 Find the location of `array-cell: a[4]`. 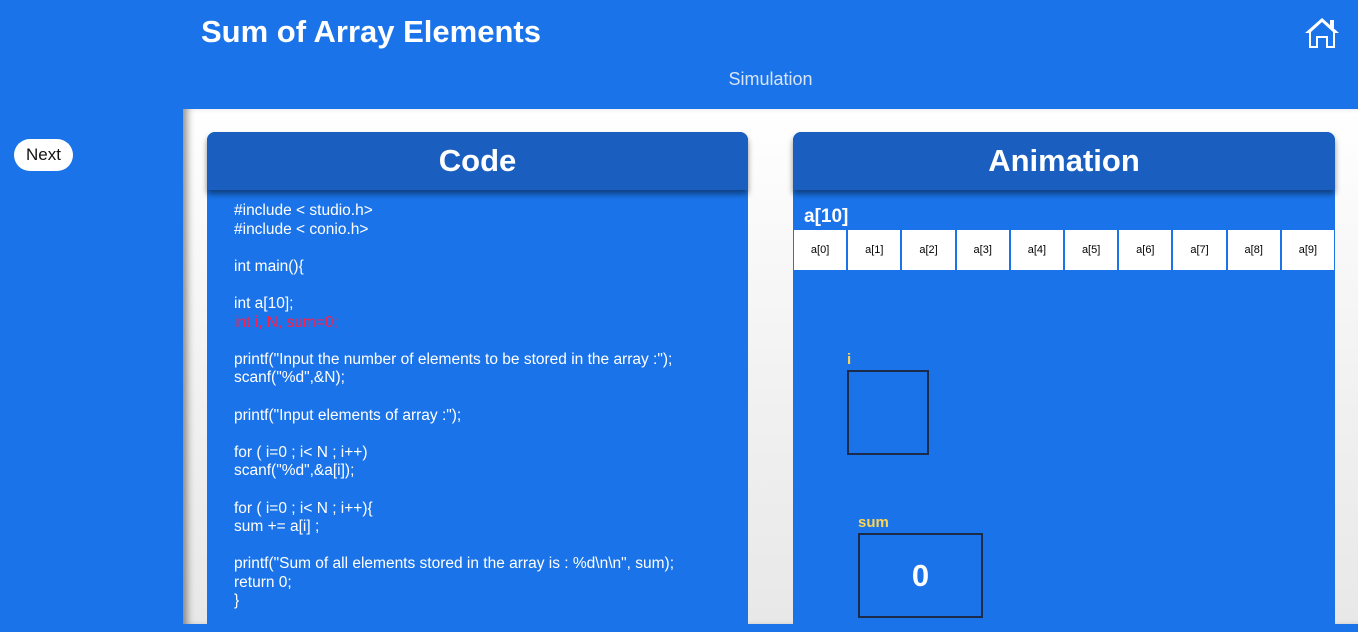

array-cell: a[4] is located at coordinates (1037, 250).